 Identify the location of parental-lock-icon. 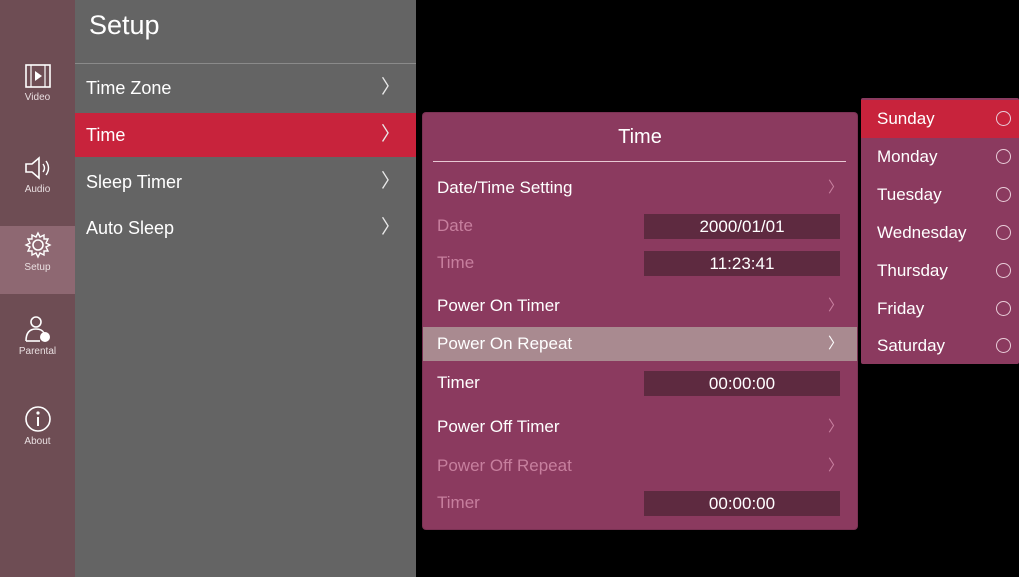
(37, 329).